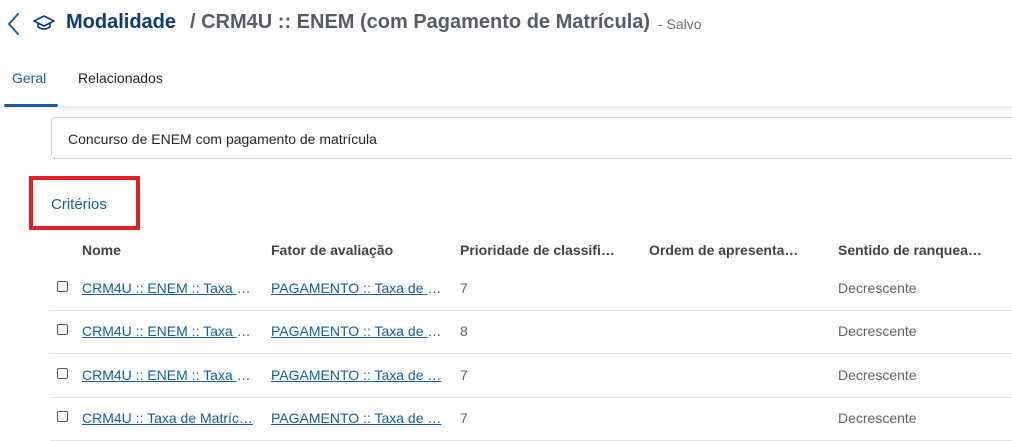  What do you see at coordinates (31, 105) in the screenshot?
I see `tab-selected-indicator` at bounding box center [31, 105].